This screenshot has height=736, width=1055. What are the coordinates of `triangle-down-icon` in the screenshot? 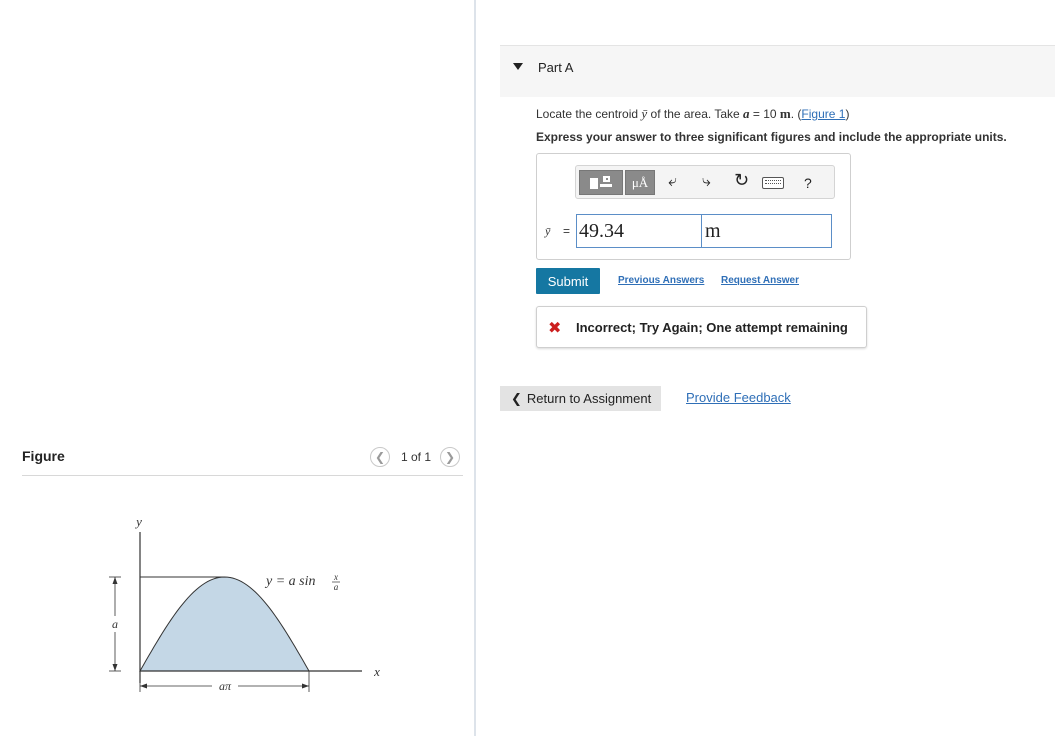 It's located at (518, 66).